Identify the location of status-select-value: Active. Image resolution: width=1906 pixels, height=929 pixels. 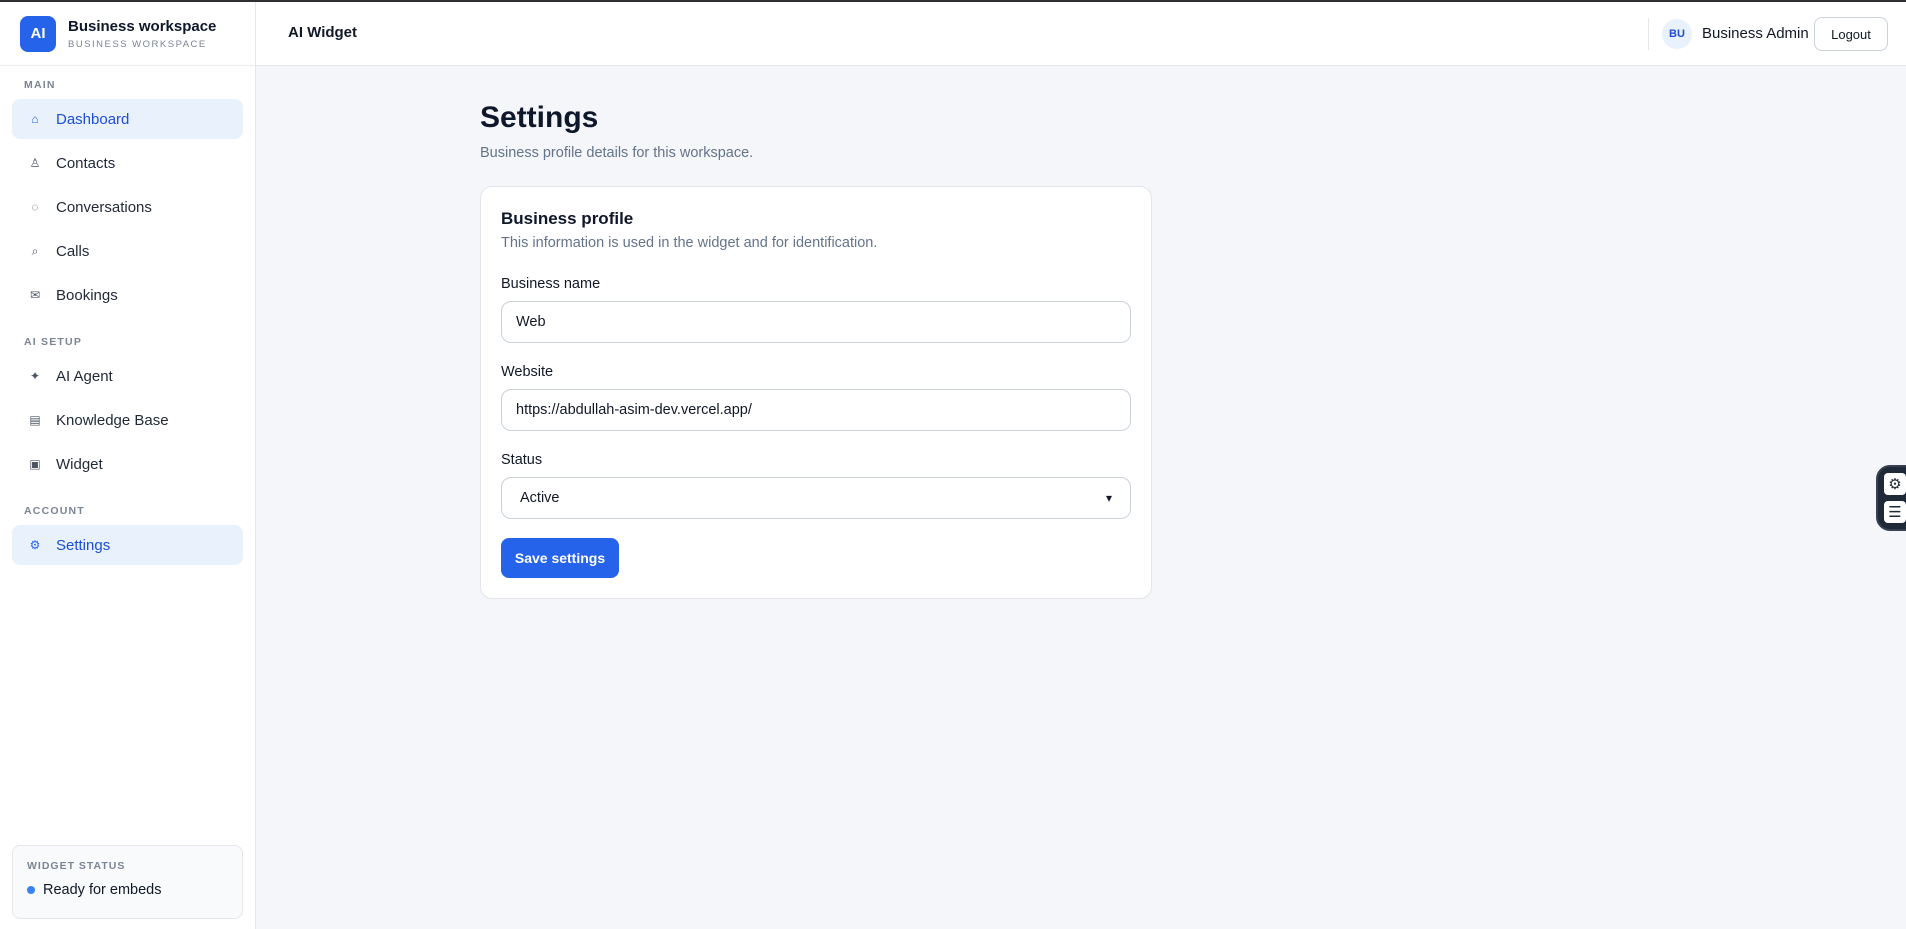
(540, 498).